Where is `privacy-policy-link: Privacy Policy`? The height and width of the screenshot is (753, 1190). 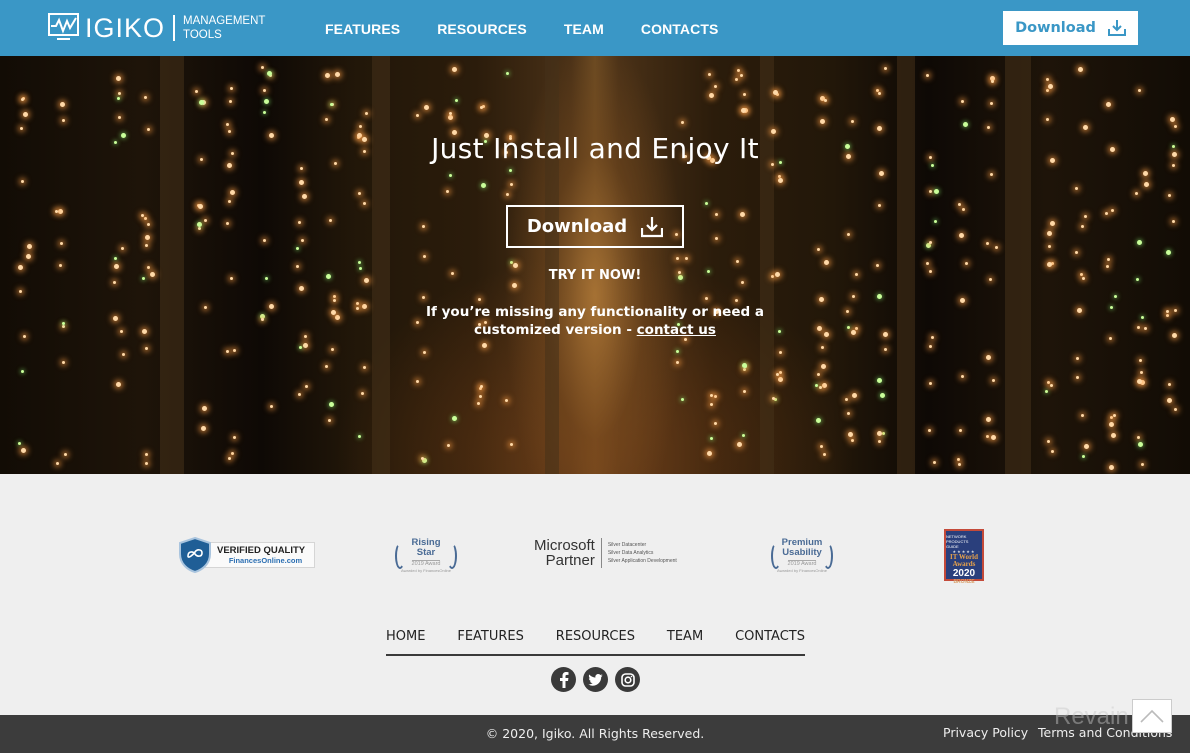
privacy-policy-link: Privacy Policy is located at coordinates (985, 732).